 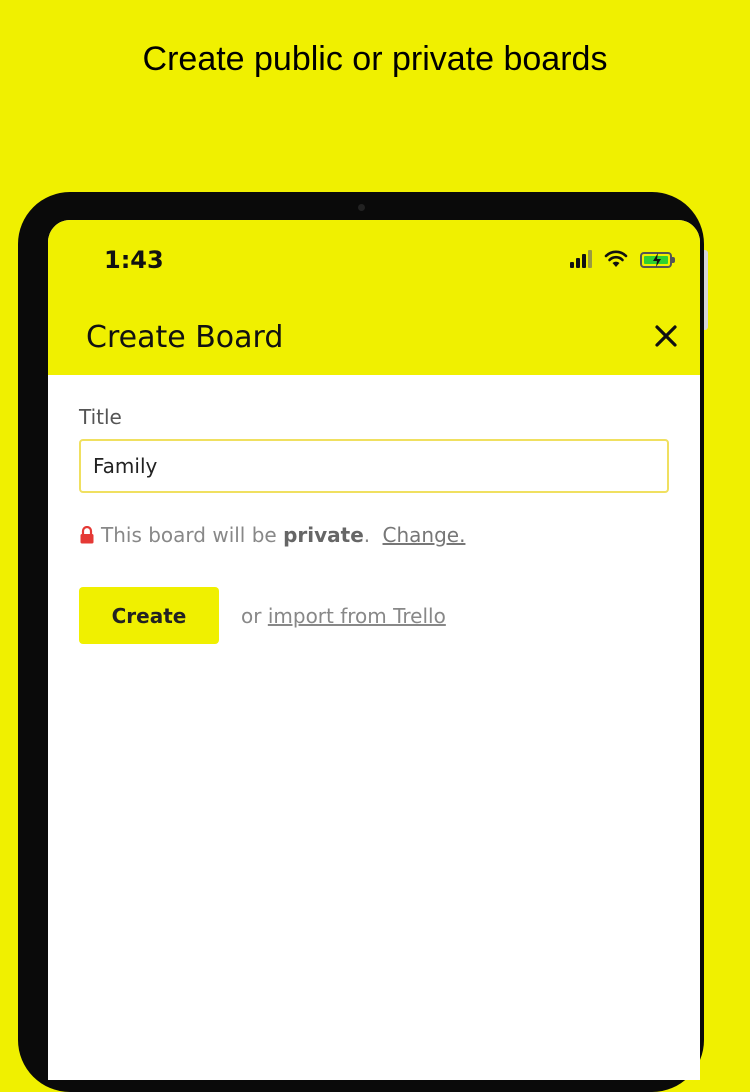 I want to click on page-title: Create Board, so click(x=185, y=337).